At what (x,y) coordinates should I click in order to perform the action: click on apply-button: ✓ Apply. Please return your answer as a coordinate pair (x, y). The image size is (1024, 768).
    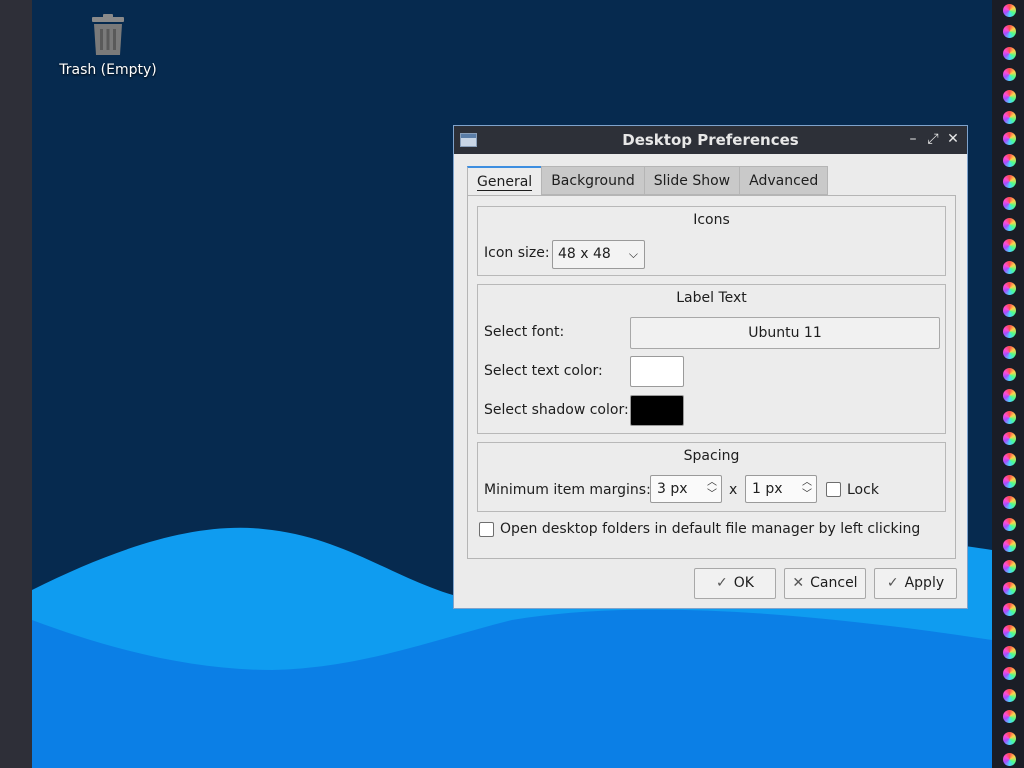
    Looking at the image, I should click on (915, 583).